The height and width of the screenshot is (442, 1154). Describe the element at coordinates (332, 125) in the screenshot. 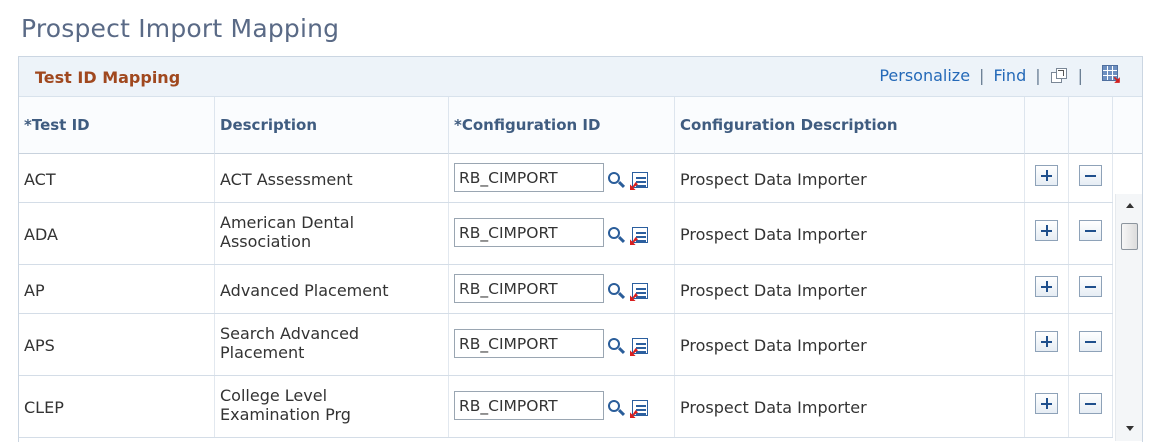

I see `column-header-description: Description` at that location.